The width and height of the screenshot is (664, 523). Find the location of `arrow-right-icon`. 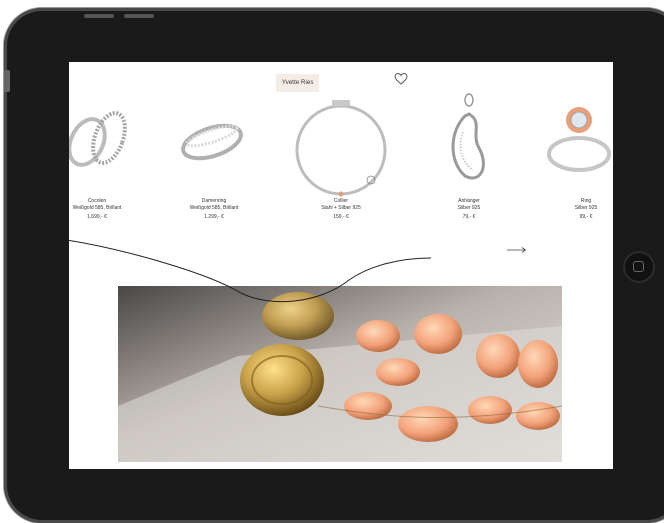

arrow-right-icon is located at coordinates (517, 250).